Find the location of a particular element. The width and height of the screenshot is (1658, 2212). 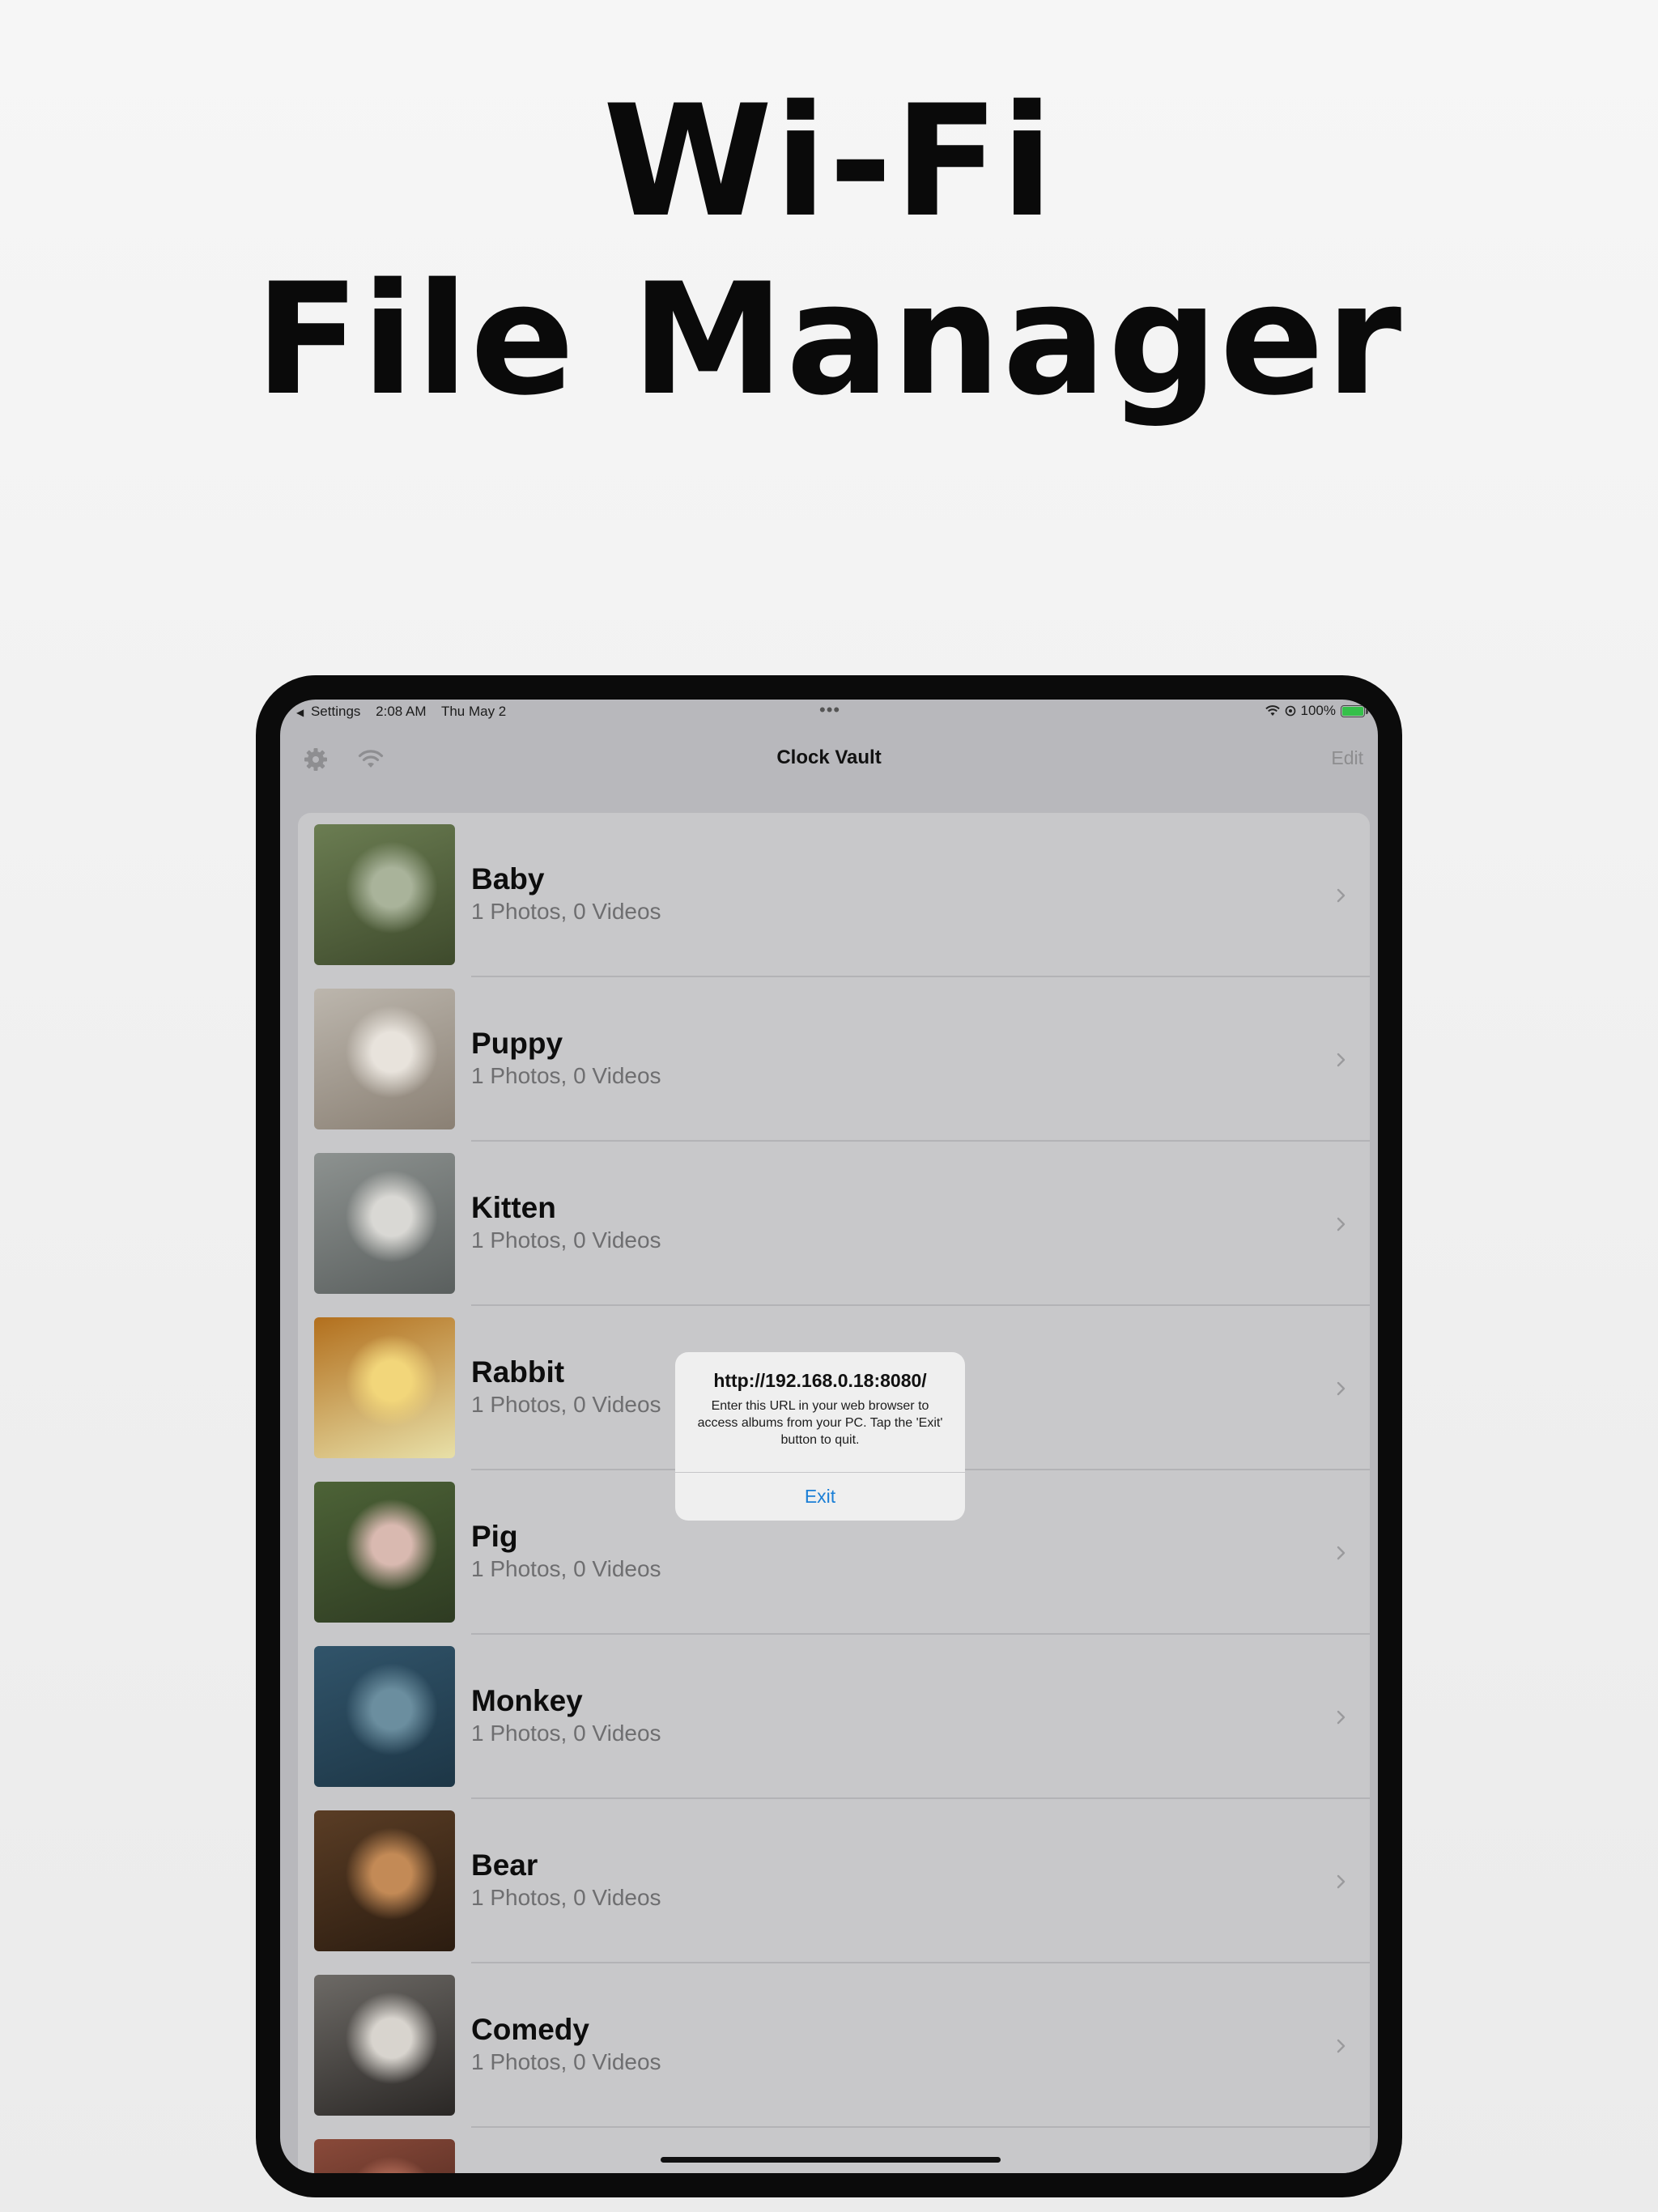

album-title: Baby is located at coordinates (508, 878).